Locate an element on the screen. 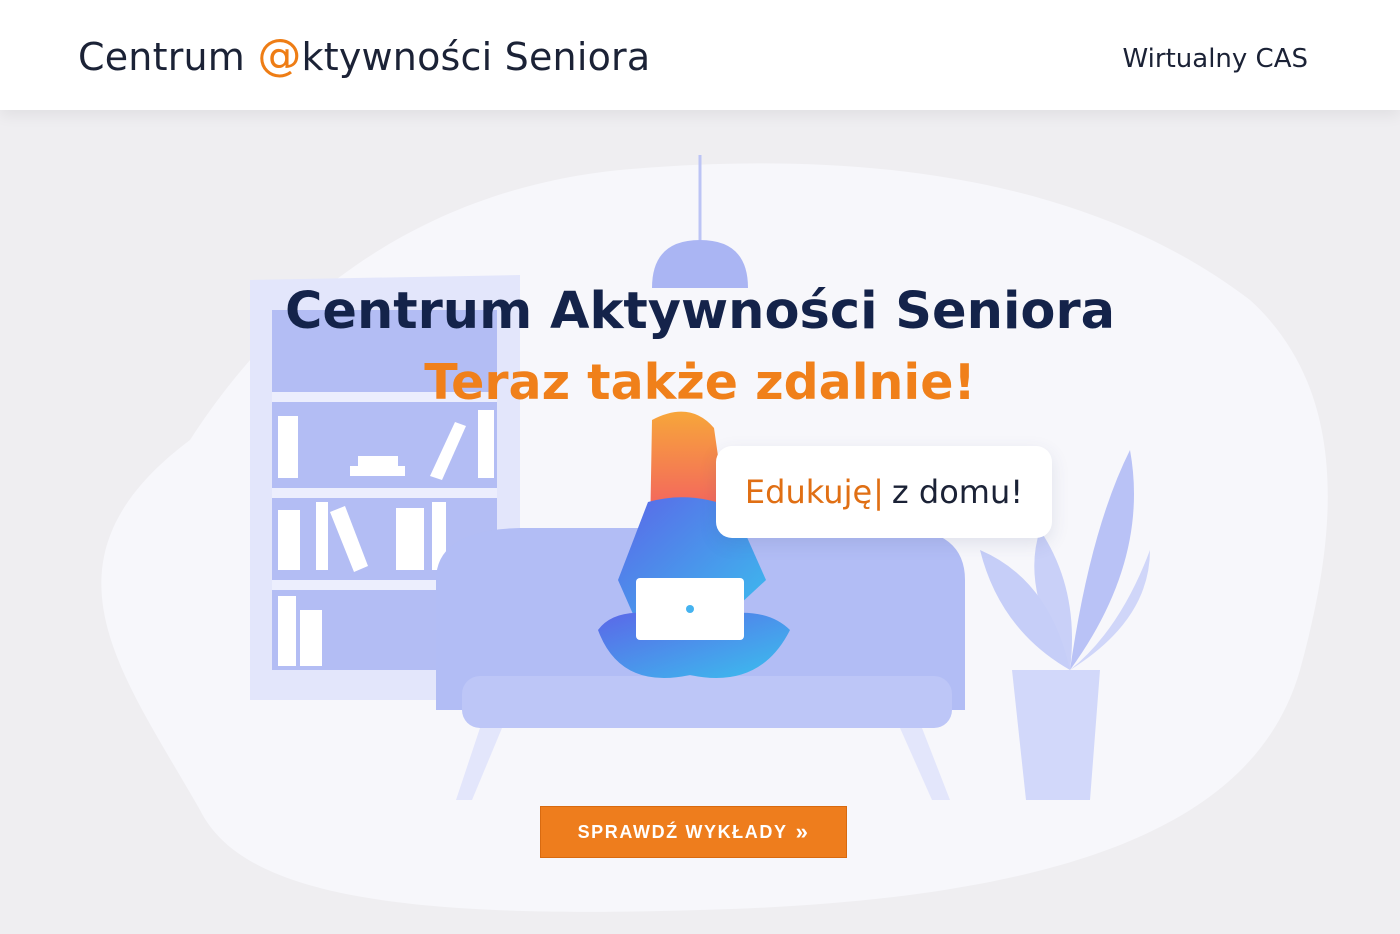  bubble-highlight-text: Edukuję is located at coordinates (808, 492).